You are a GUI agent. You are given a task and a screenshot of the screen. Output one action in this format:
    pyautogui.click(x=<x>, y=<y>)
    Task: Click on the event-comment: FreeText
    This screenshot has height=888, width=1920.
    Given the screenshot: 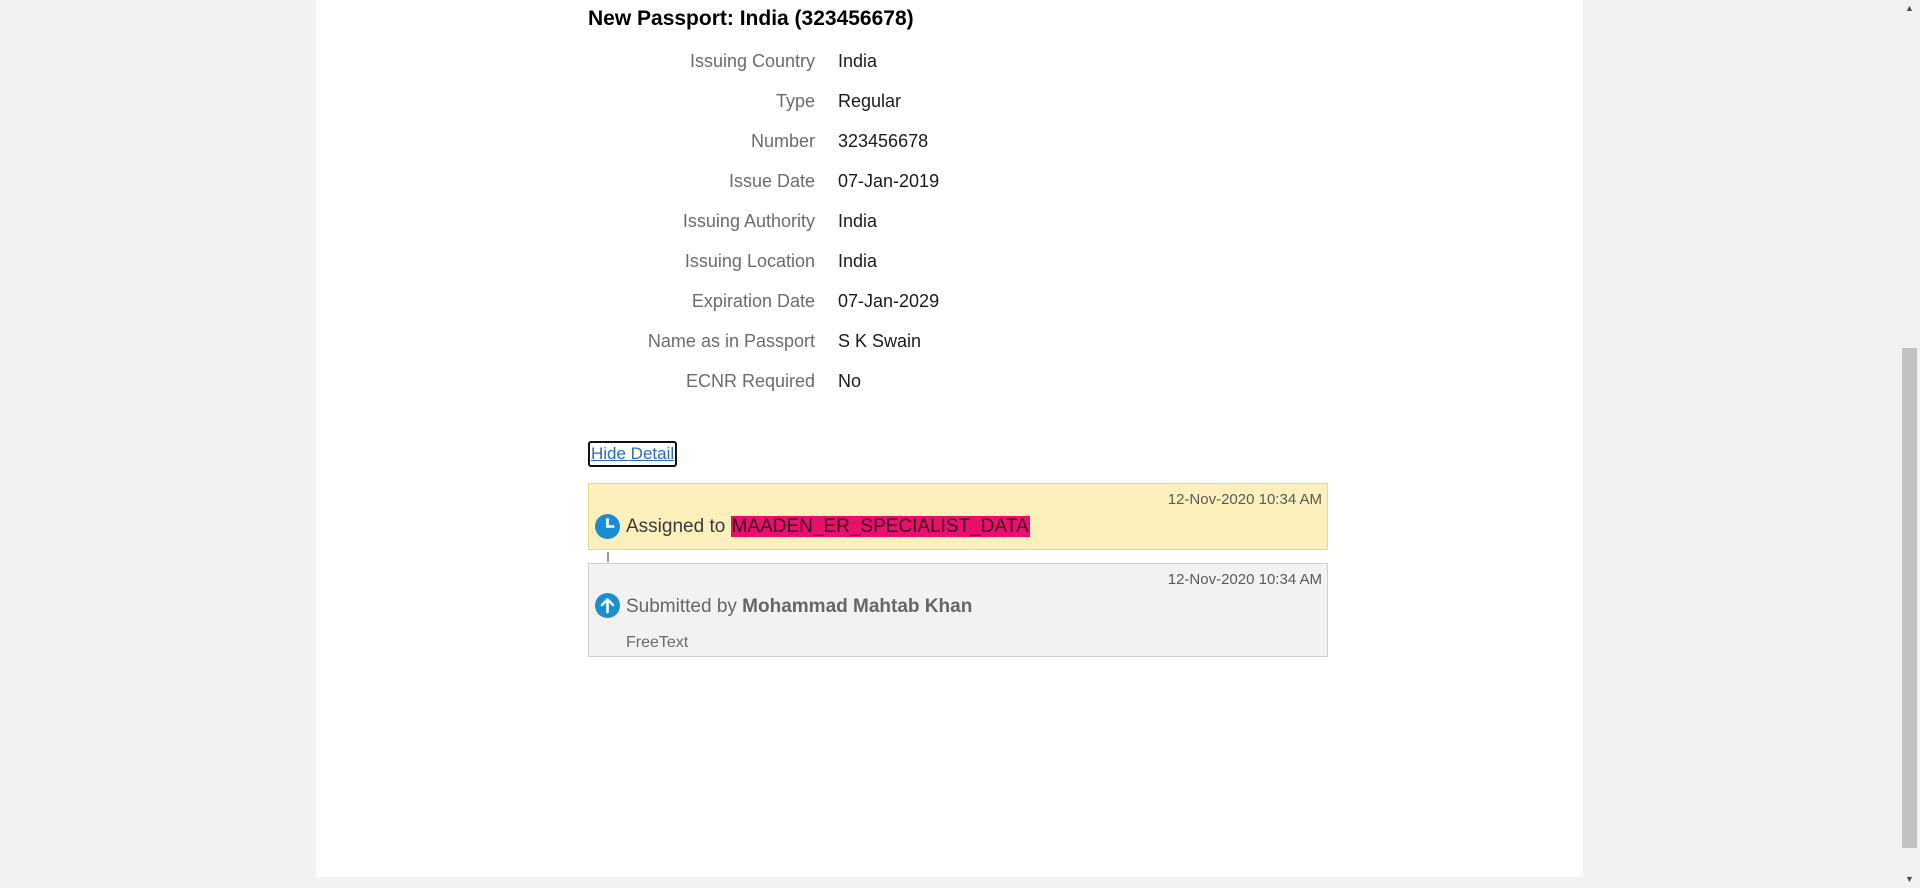 What is the action you would take?
    pyautogui.click(x=657, y=642)
    